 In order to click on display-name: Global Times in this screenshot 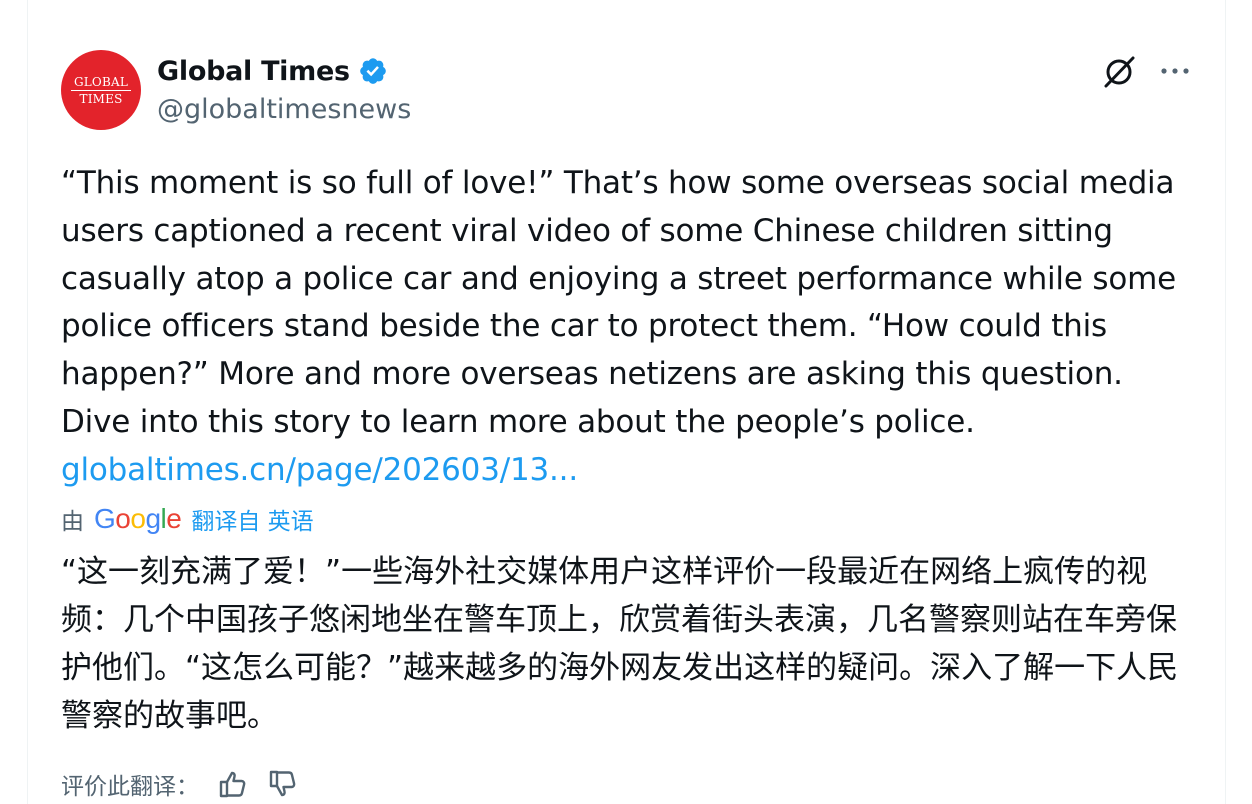, I will do `click(253, 71)`.